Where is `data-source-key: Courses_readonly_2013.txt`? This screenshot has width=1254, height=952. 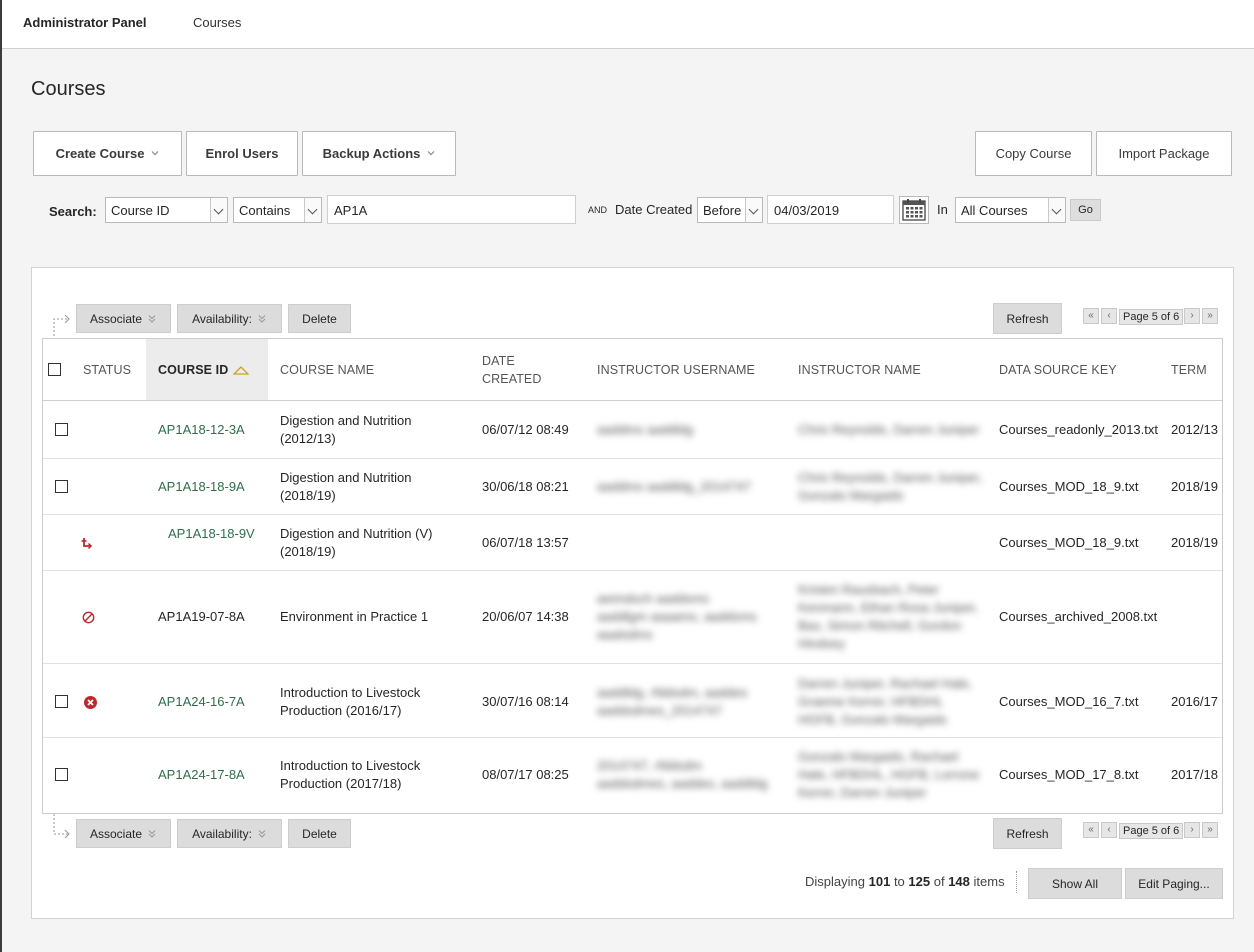
data-source-key: Courses_readonly_2013.txt is located at coordinates (1078, 429).